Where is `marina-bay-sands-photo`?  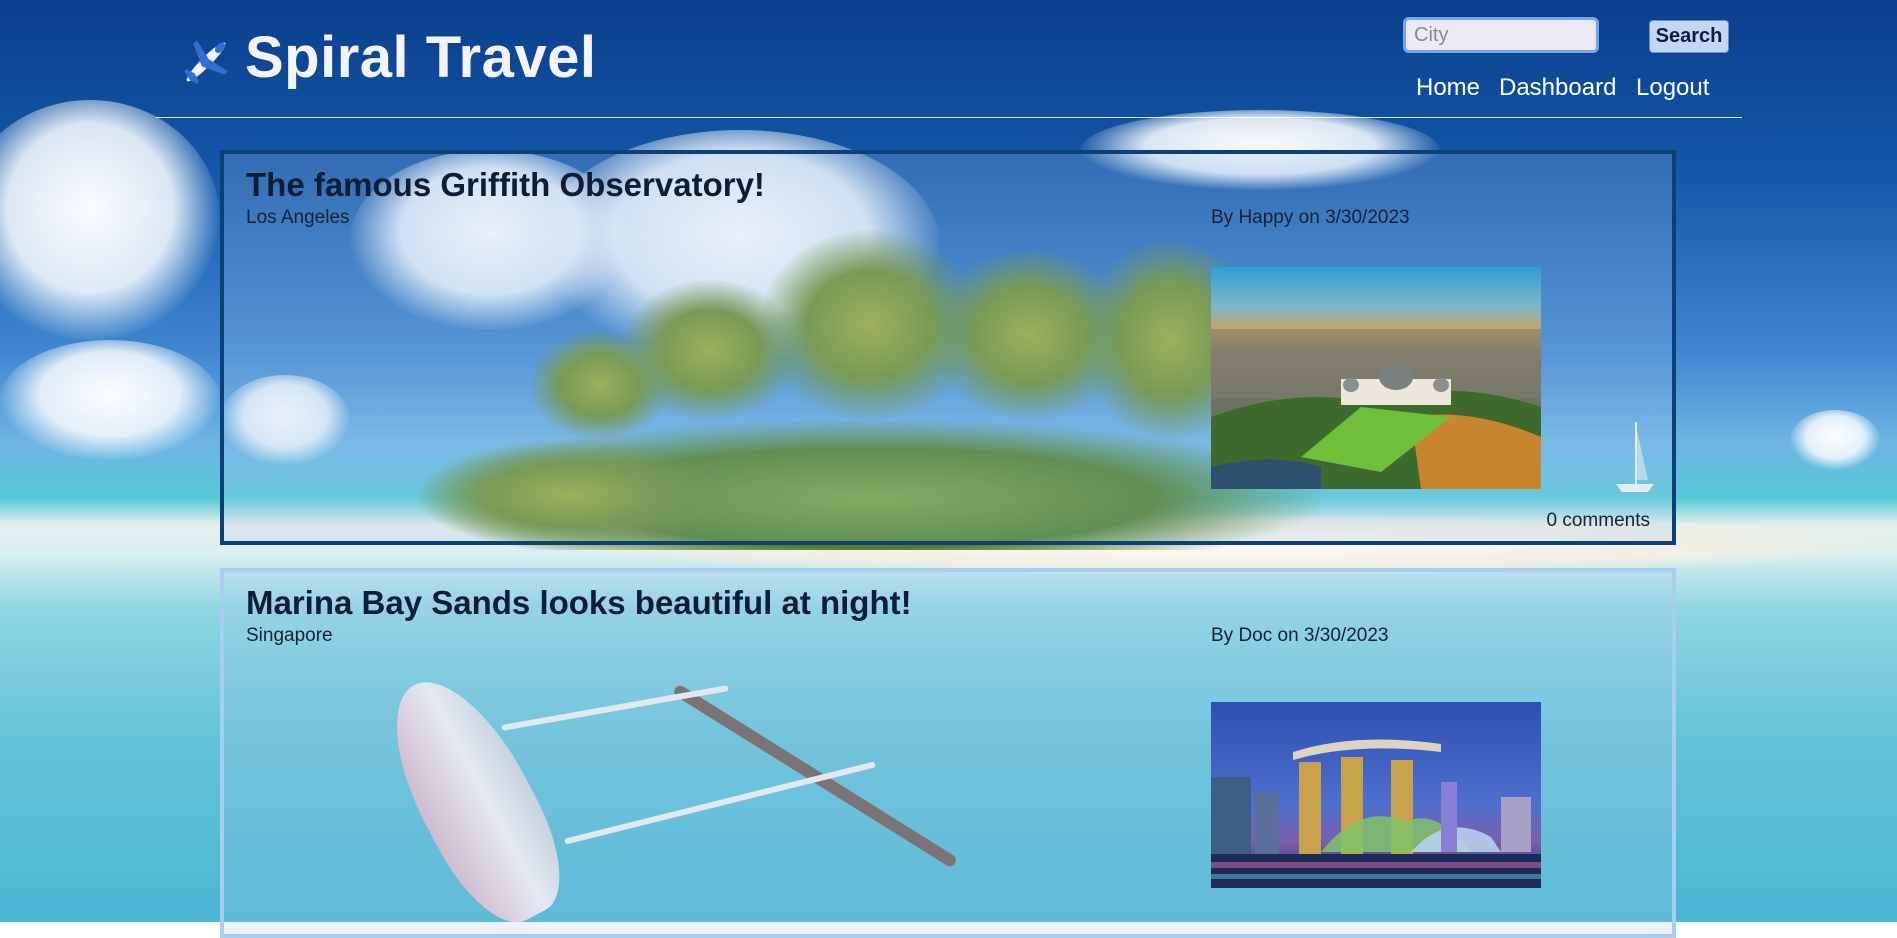 marina-bay-sands-photo is located at coordinates (1376, 795).